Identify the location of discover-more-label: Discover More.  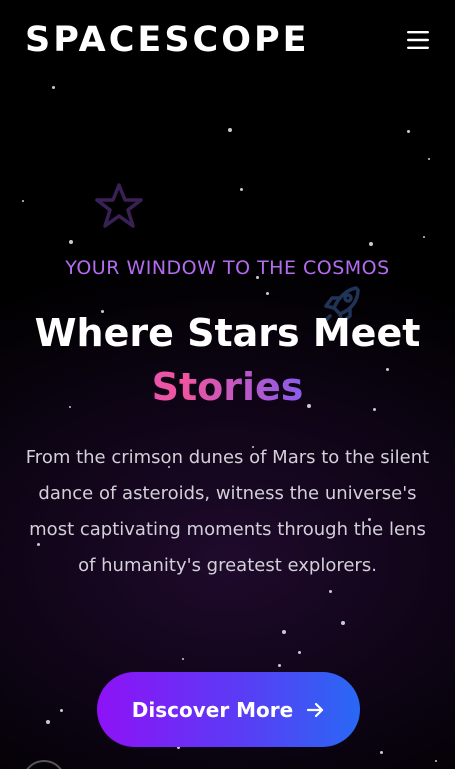
(212, 709).